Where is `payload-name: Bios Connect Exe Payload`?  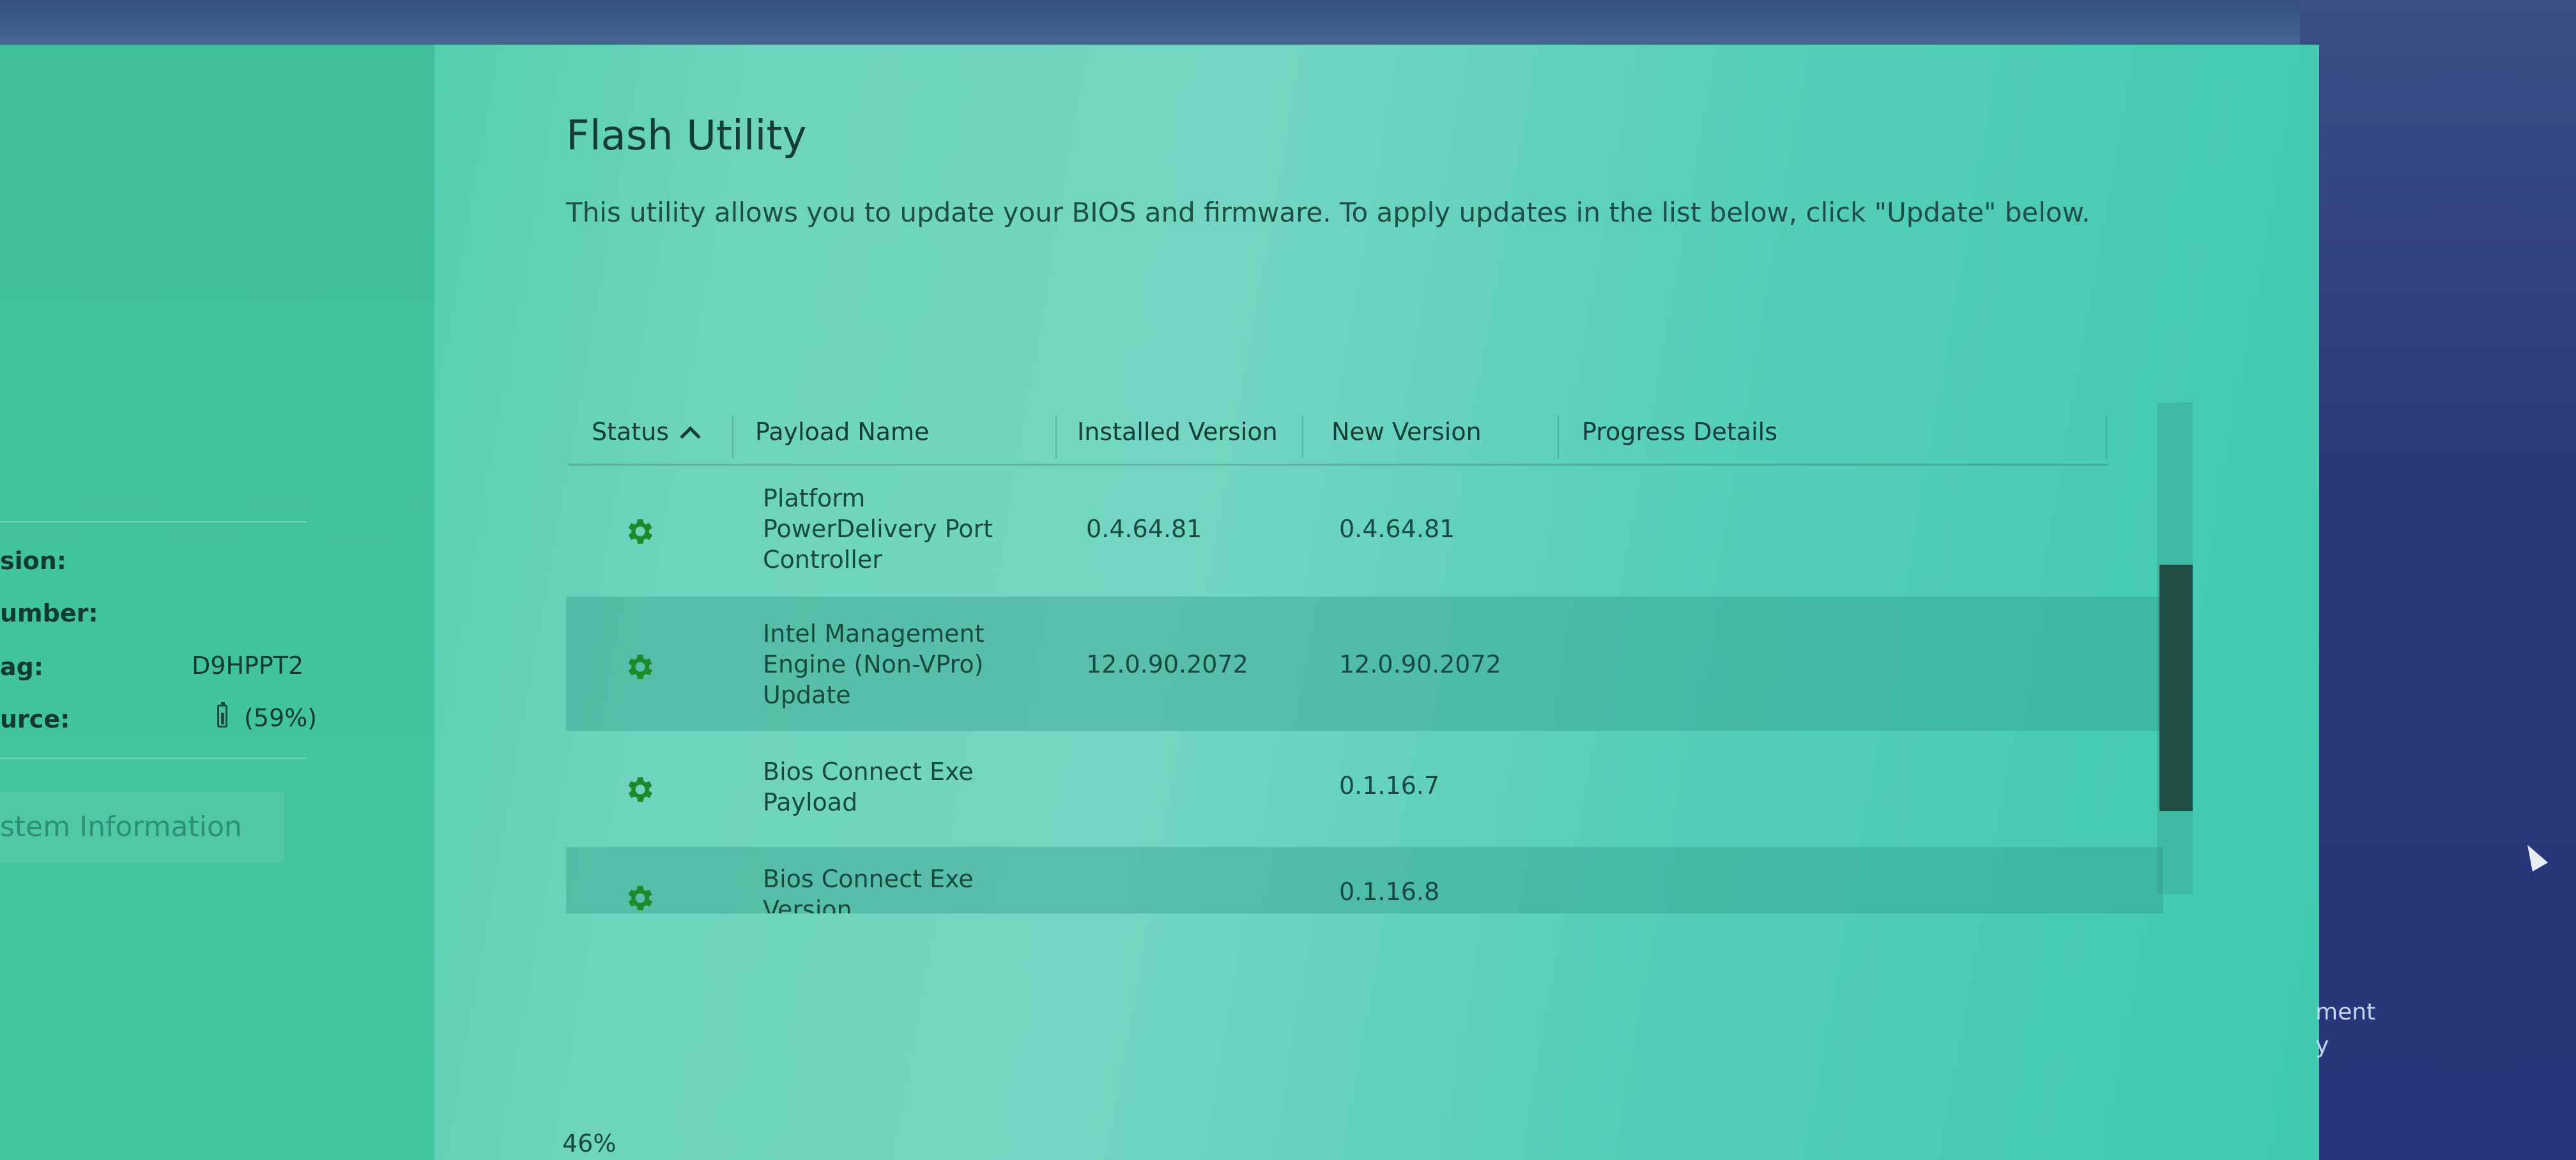
payload-name: Bios Connect Exe Payload is located at coordinates (868, 787).